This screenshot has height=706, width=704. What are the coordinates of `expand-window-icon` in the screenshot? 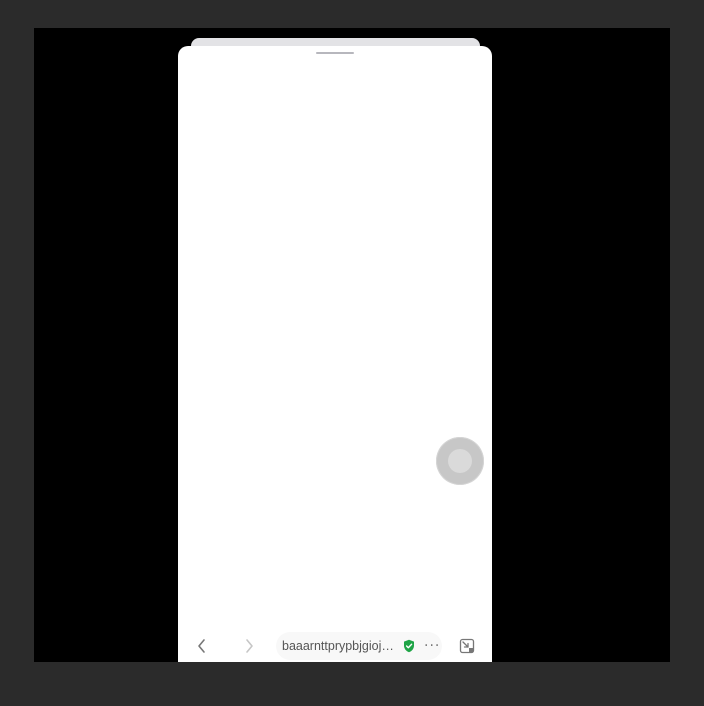 It's located at (467, 646).